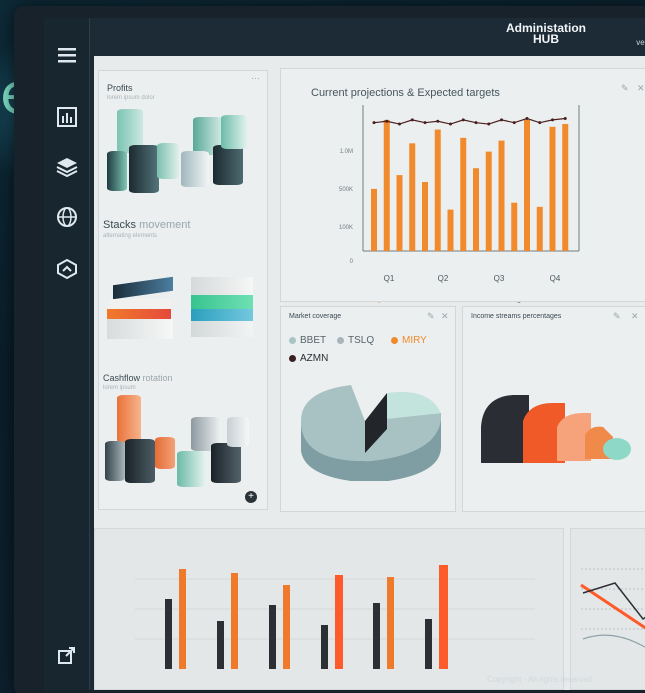  What do you see at coordinates (67, 354) in the screenshot?
I see `sidebar` at bounding box center [67, 354].